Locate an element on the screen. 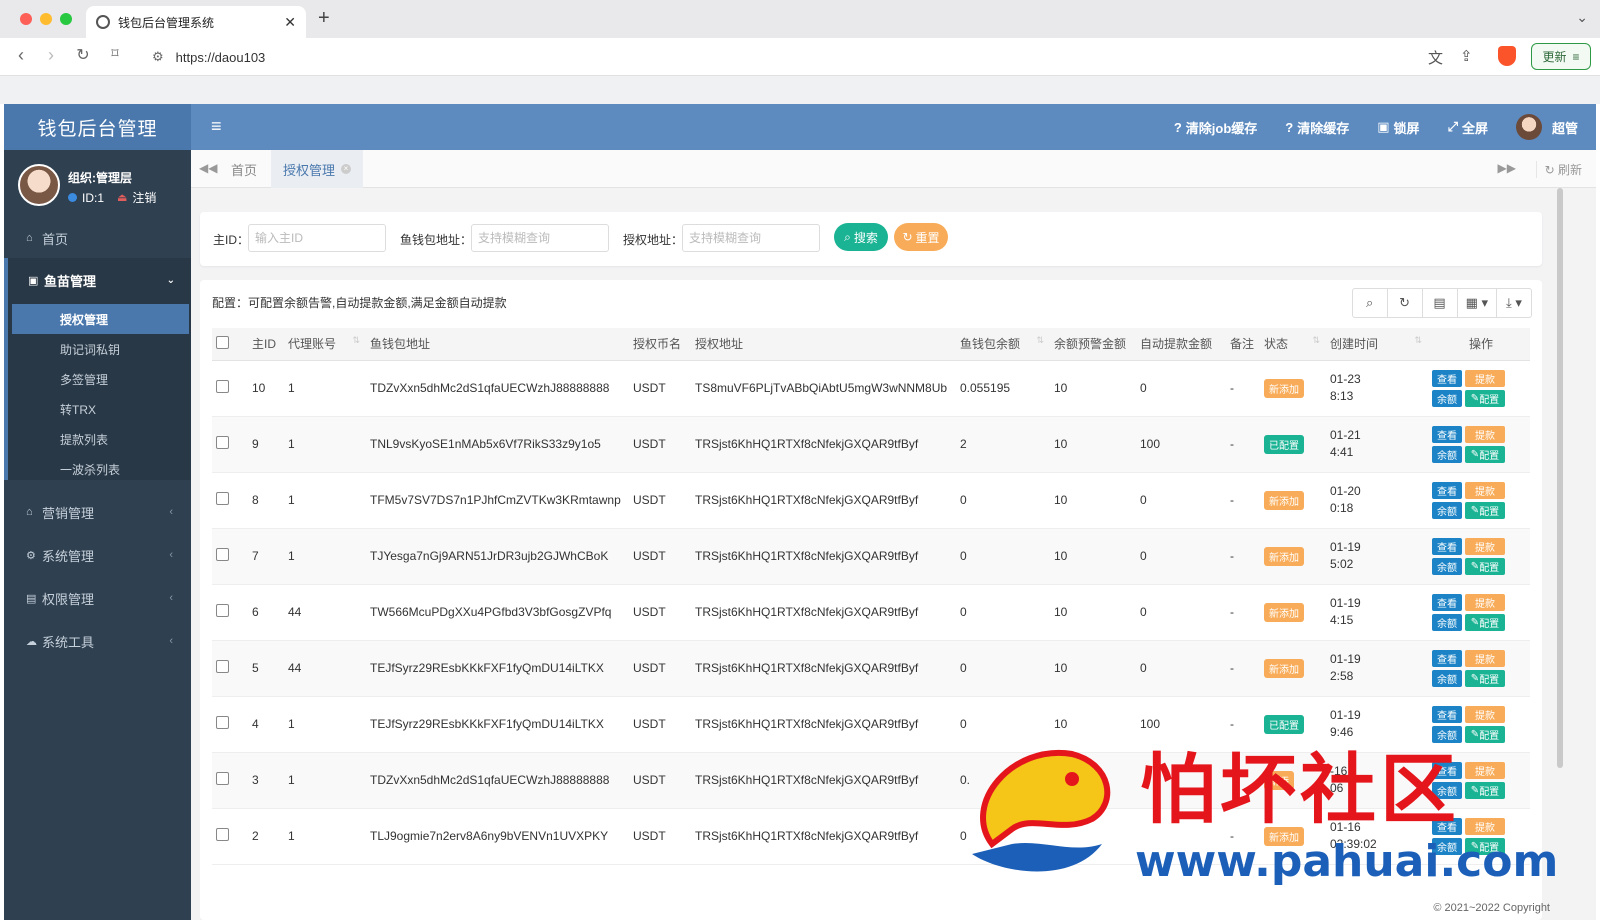 Image resolution: width=1600 pixels, height=920 pixels. forward-icon: › is located at coordinates (51, 55).